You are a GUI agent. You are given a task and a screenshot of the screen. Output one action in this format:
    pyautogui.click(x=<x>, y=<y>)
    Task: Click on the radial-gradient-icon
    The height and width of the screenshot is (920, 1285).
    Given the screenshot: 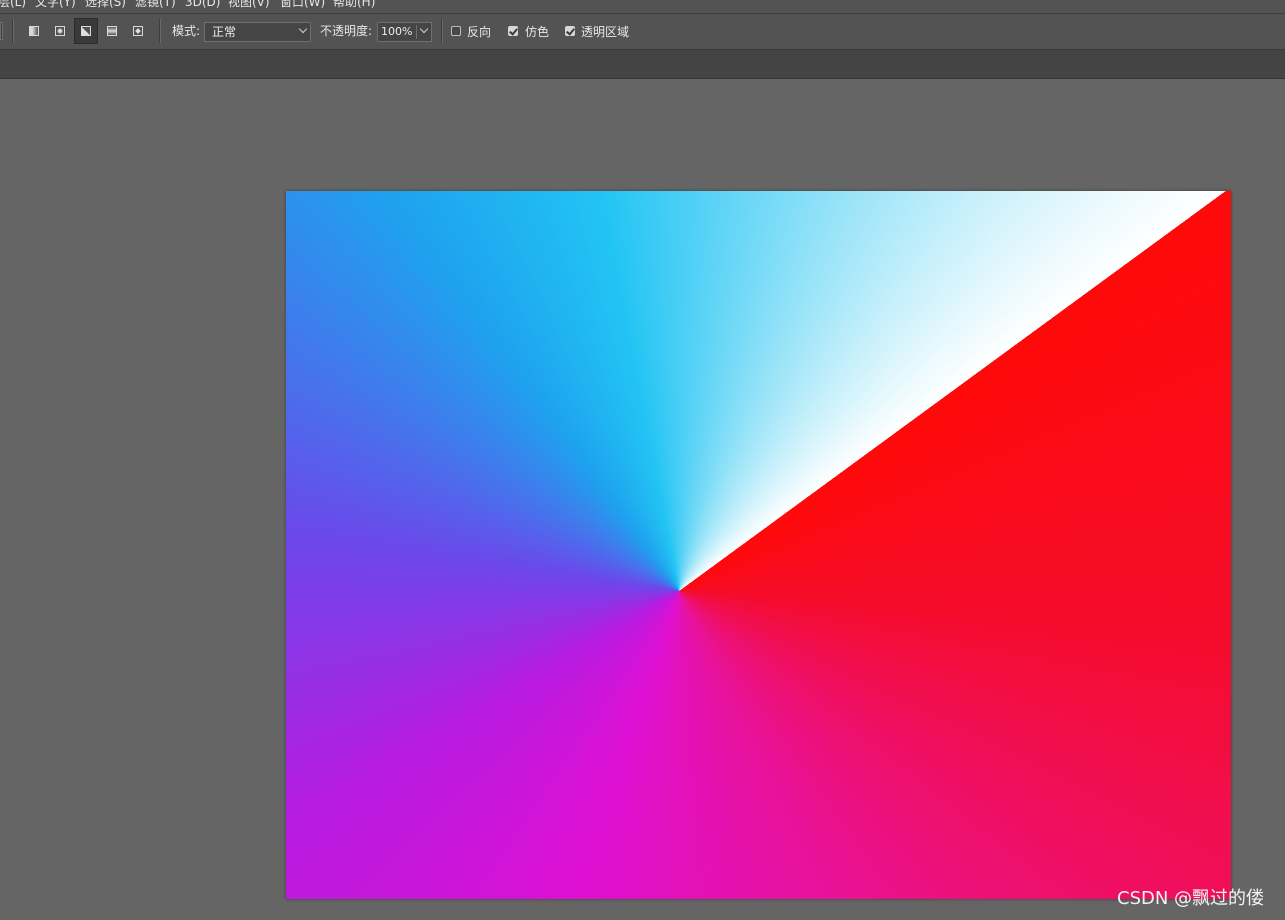 What is the action you would take?
    pyautogui.click(x=60, y=31)
    